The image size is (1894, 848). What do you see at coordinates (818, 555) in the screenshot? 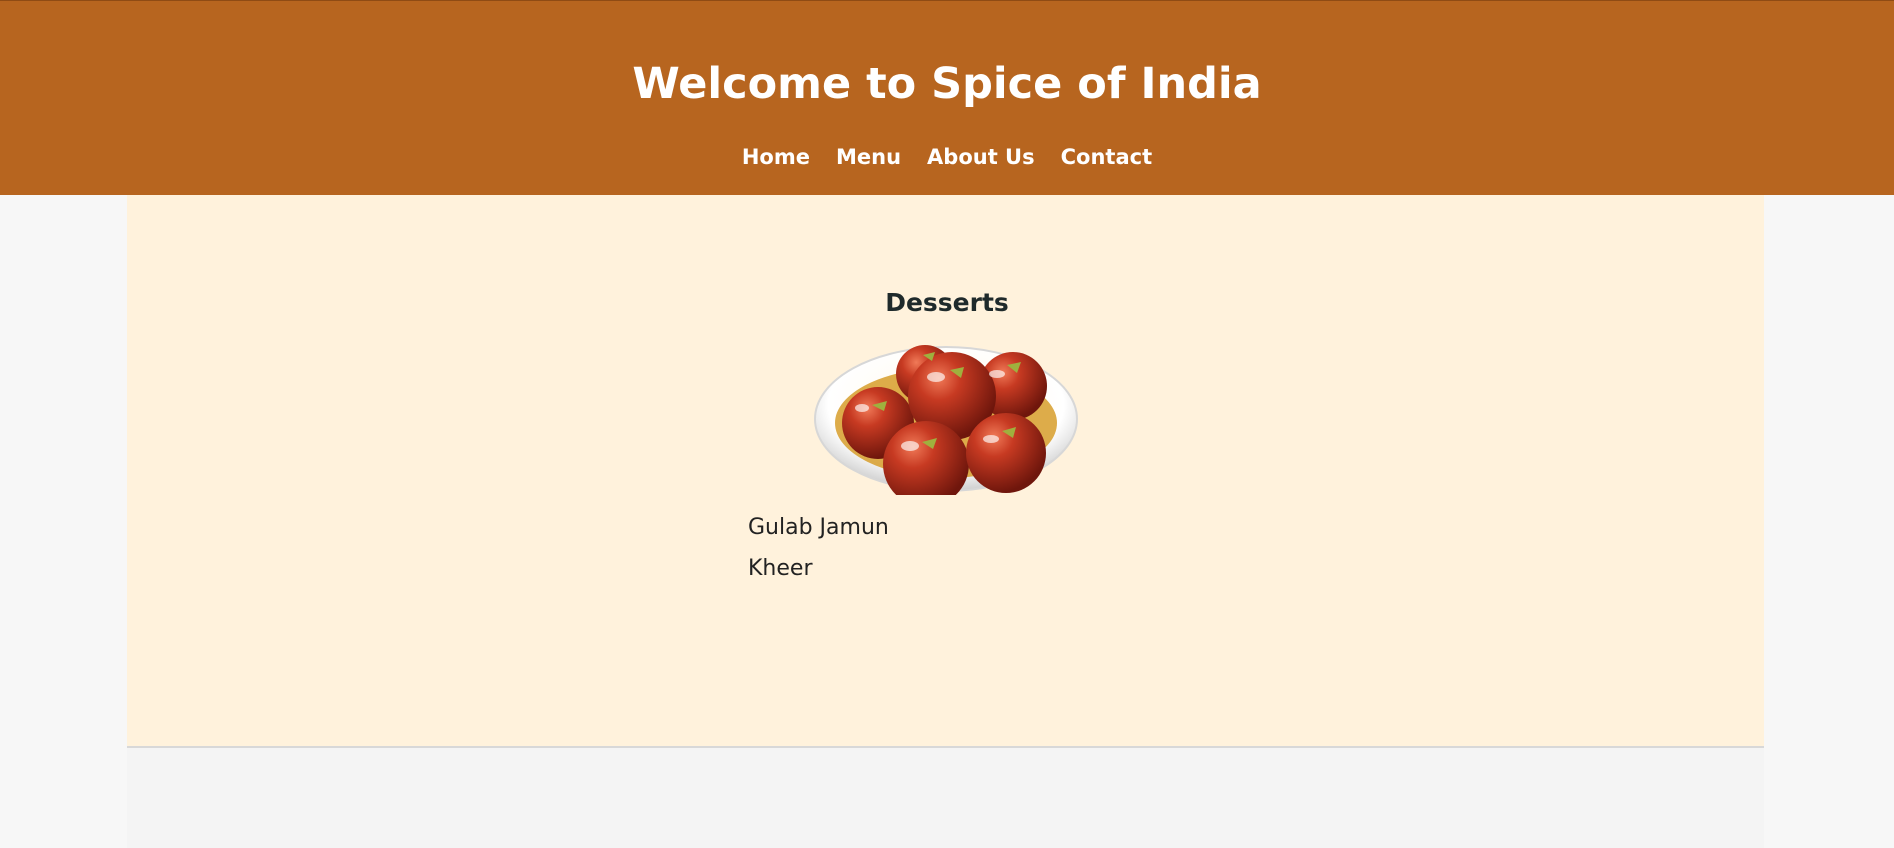
I see `desserts-list: Gulab Jamun Kheer` at bounding box center [818, 555].